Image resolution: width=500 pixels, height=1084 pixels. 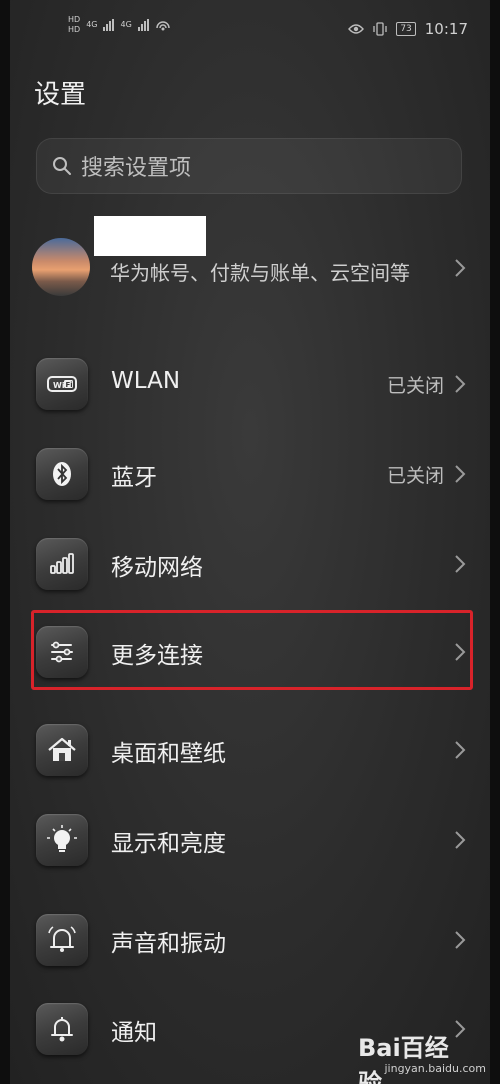 I want to click on account-subtitle: 华为帐号、付款与账单、云空间等, so click(x=260, y=273).